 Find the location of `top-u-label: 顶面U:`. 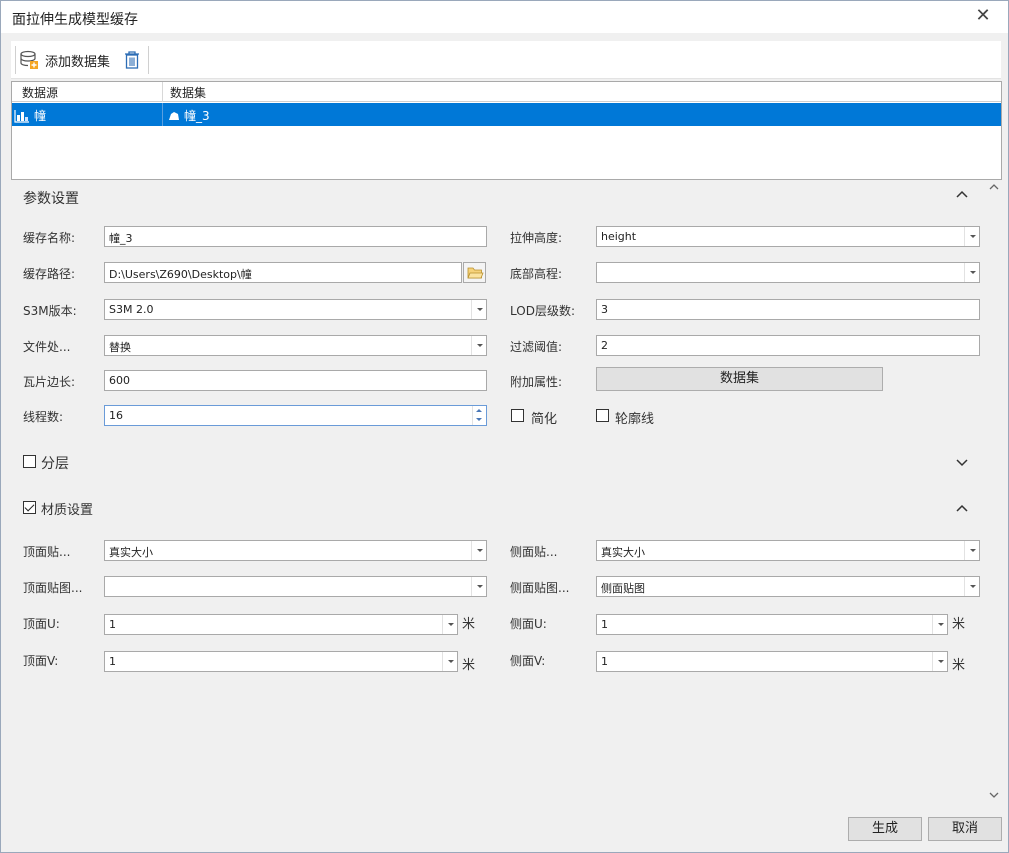

top-u-label: 顶面U: is located at coordinates (41, 624).